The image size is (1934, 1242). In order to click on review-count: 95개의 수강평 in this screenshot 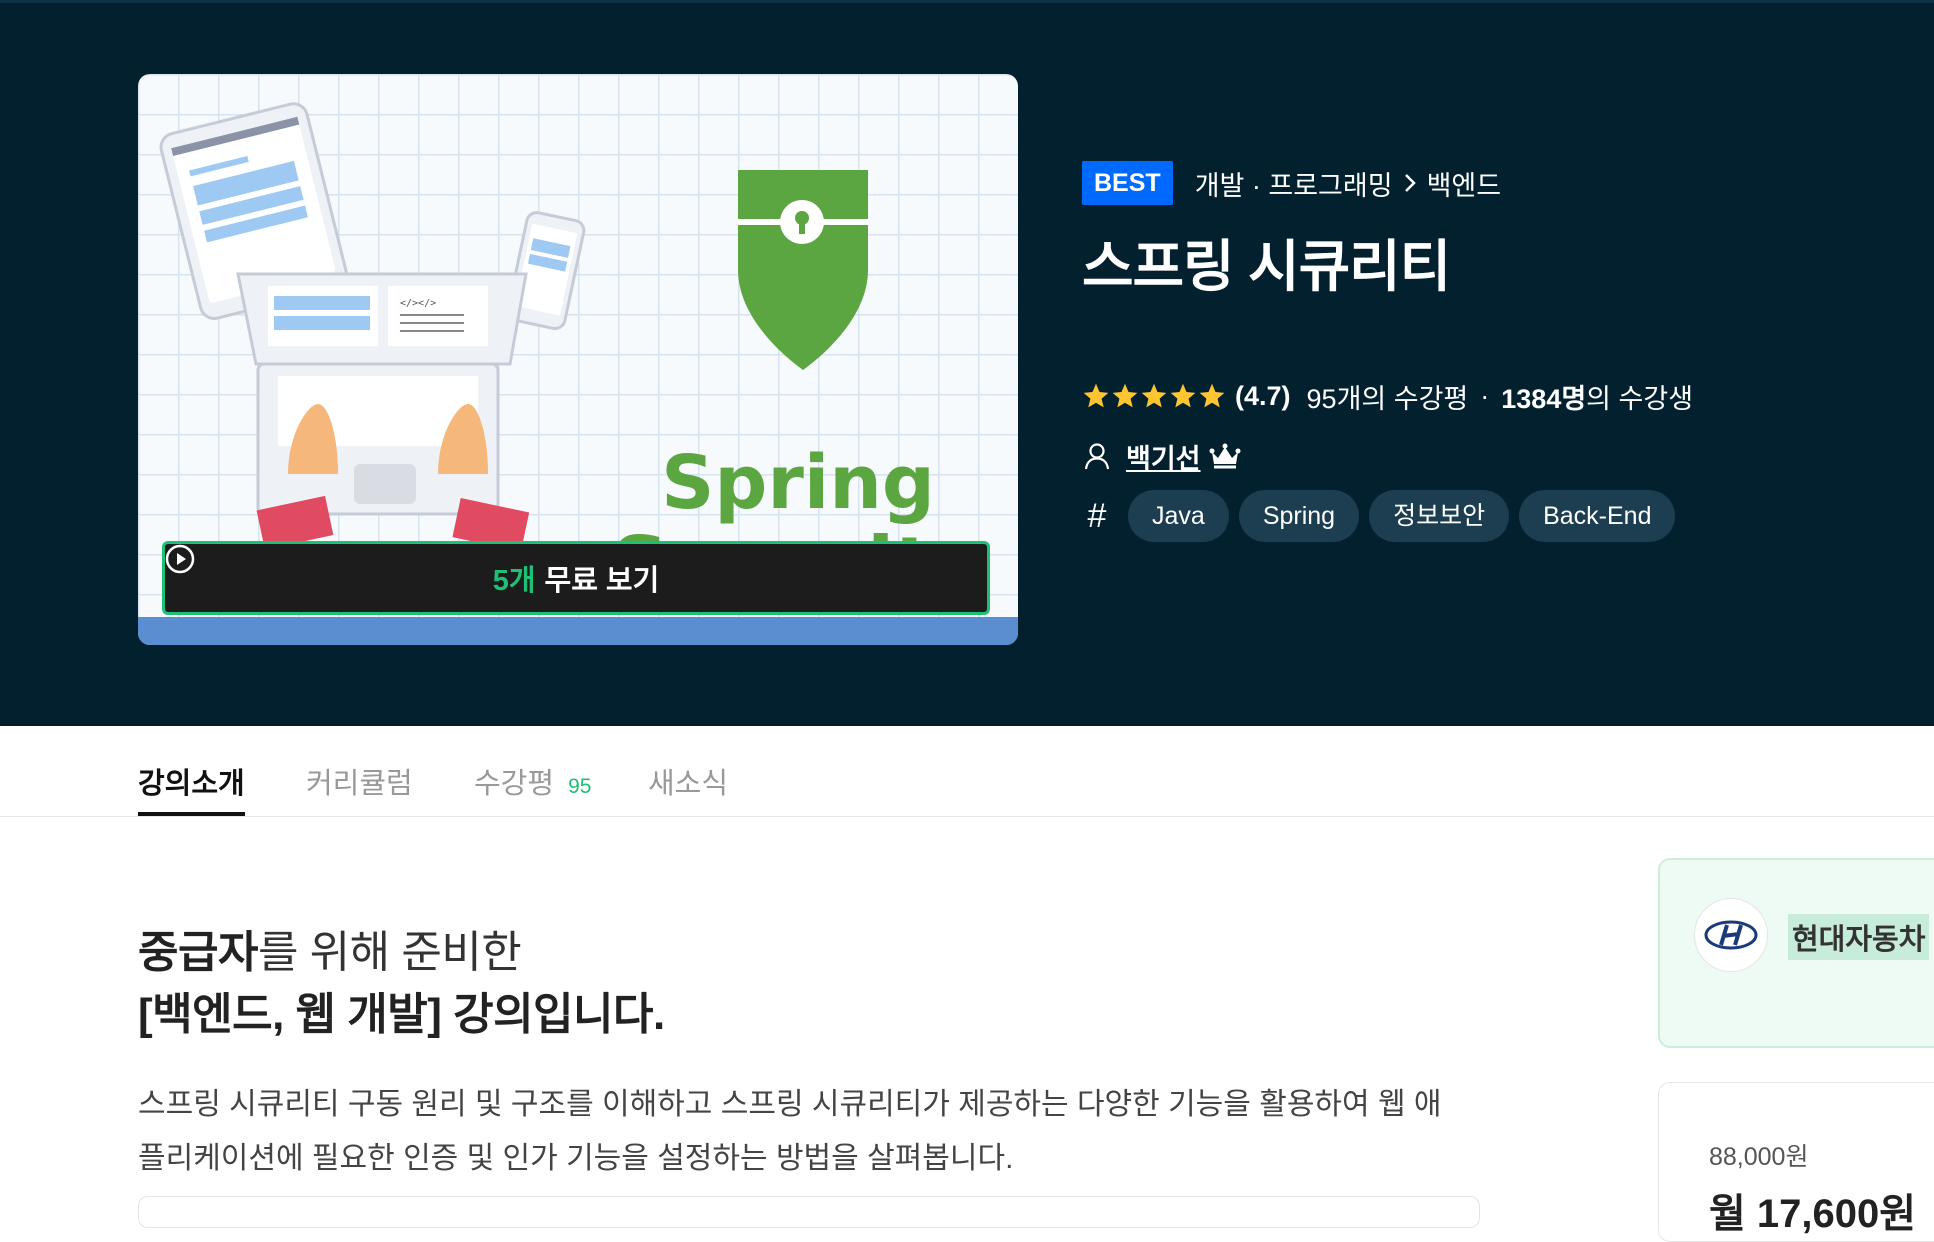, I will do `click(1388, 396)`.